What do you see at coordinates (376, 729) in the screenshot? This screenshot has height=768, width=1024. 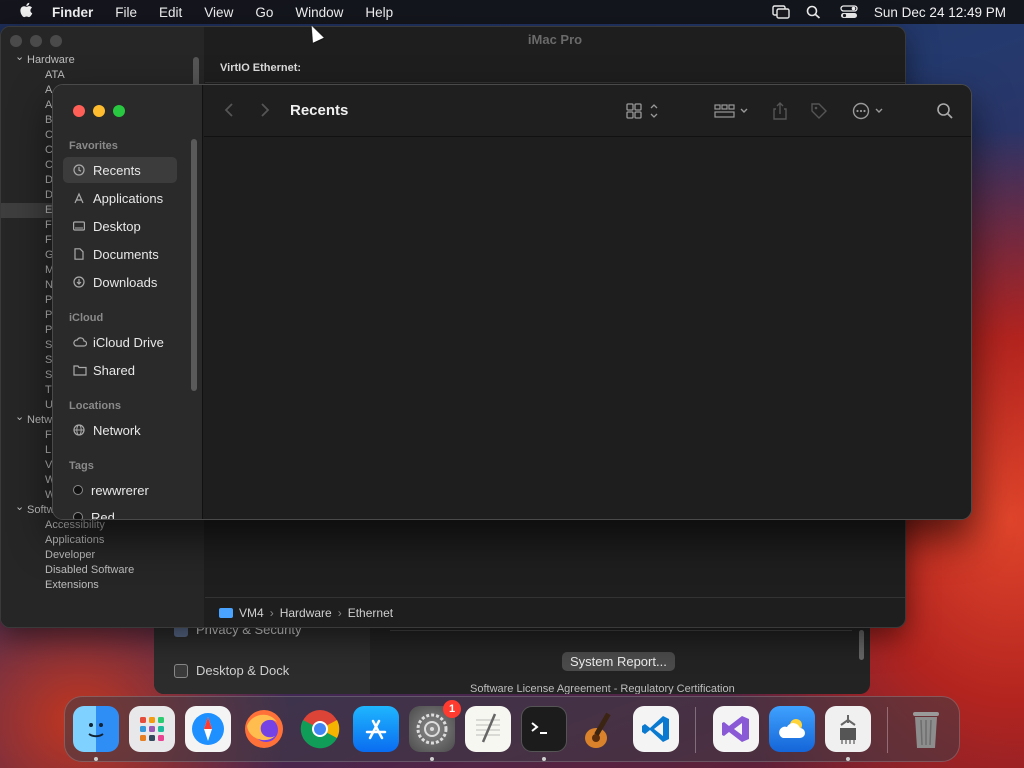 I see `app-store-dock-icon` at bounding box center [376, 729].